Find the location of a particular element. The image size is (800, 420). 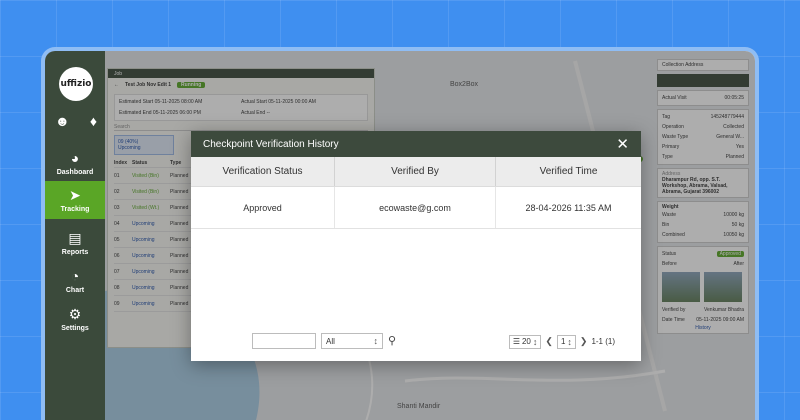

column-verified-by: Verified By is located at coordinates (415, 171).